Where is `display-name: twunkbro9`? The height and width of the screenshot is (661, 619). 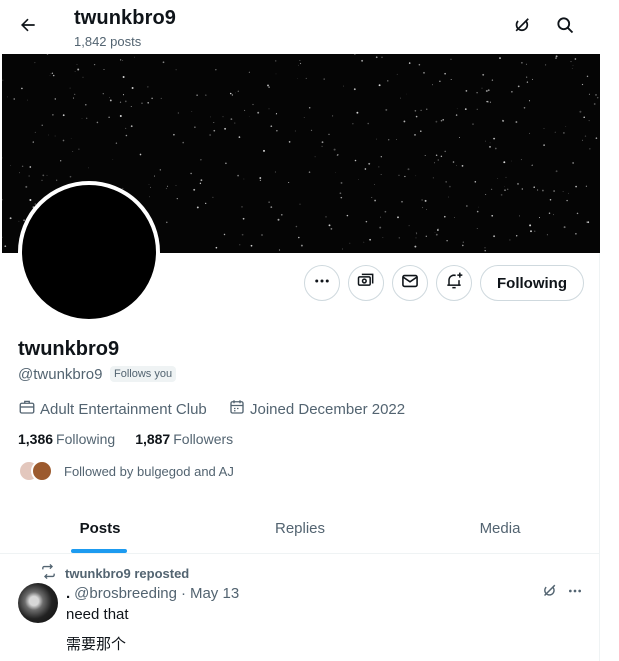
display-name: twunkbro9 is located at coordinates (69, 349).